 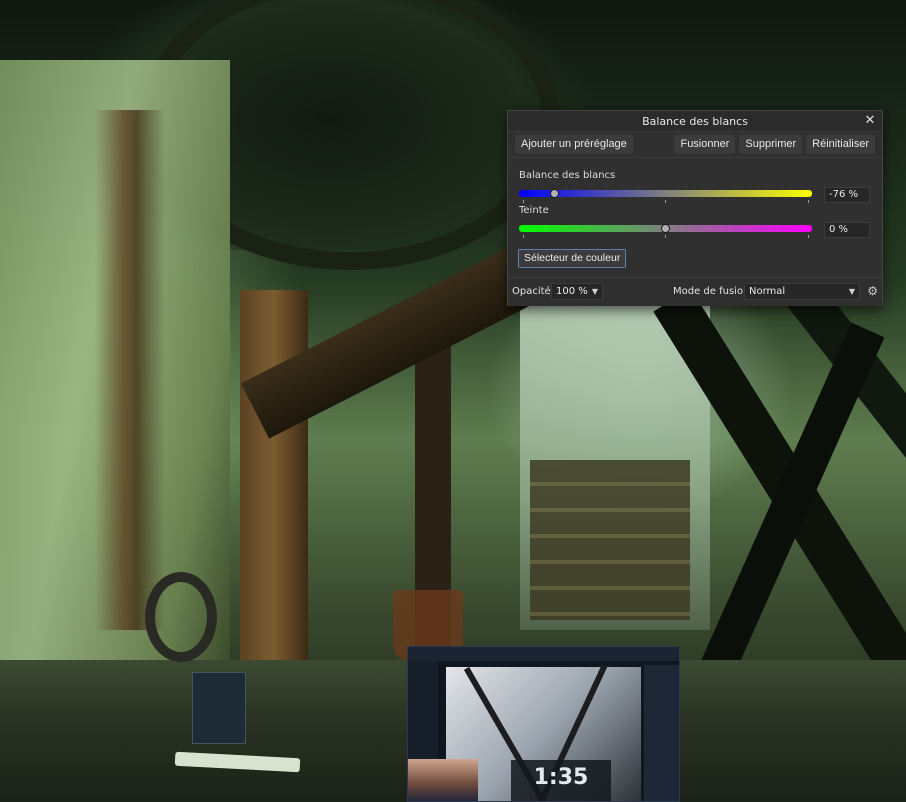 What do you see at coordinates (872, 291) in the screenshot?
I see `gear-icon: ⚙` at bounding box center [872, 291].